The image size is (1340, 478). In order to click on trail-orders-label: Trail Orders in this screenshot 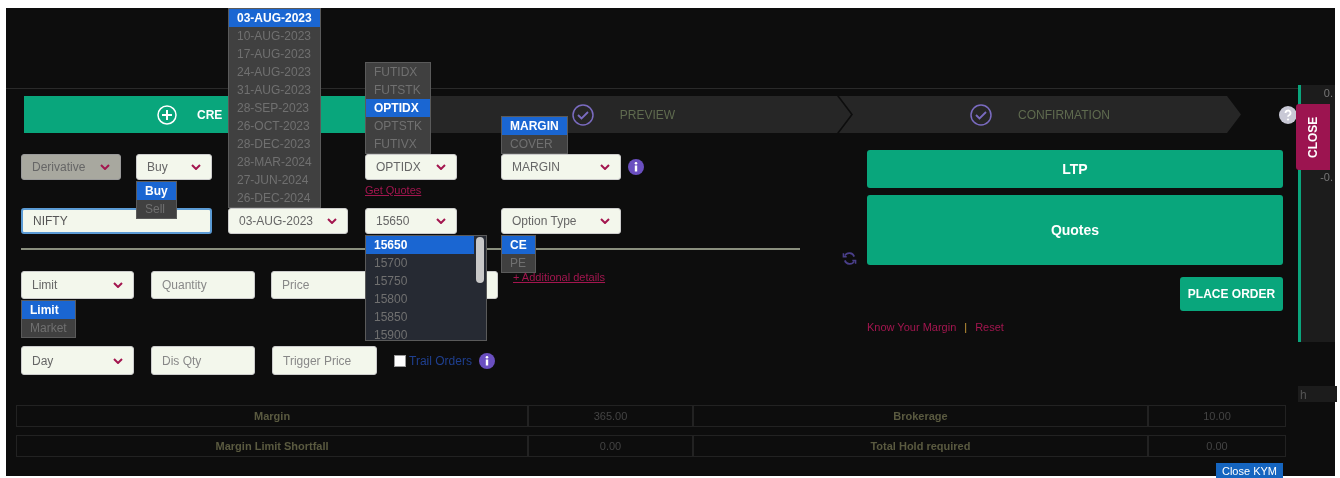, I will do `click(440, 360)`.